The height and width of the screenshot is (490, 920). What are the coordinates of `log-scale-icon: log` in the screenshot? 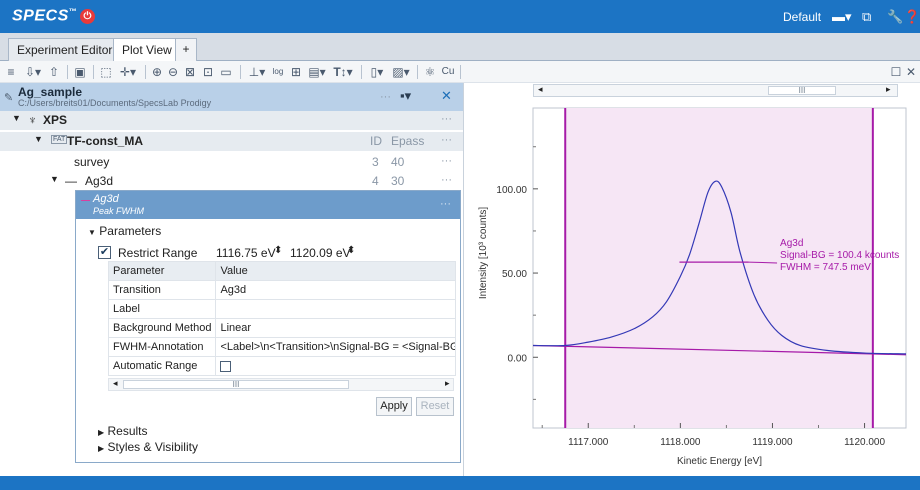 It's located at (278, 72).